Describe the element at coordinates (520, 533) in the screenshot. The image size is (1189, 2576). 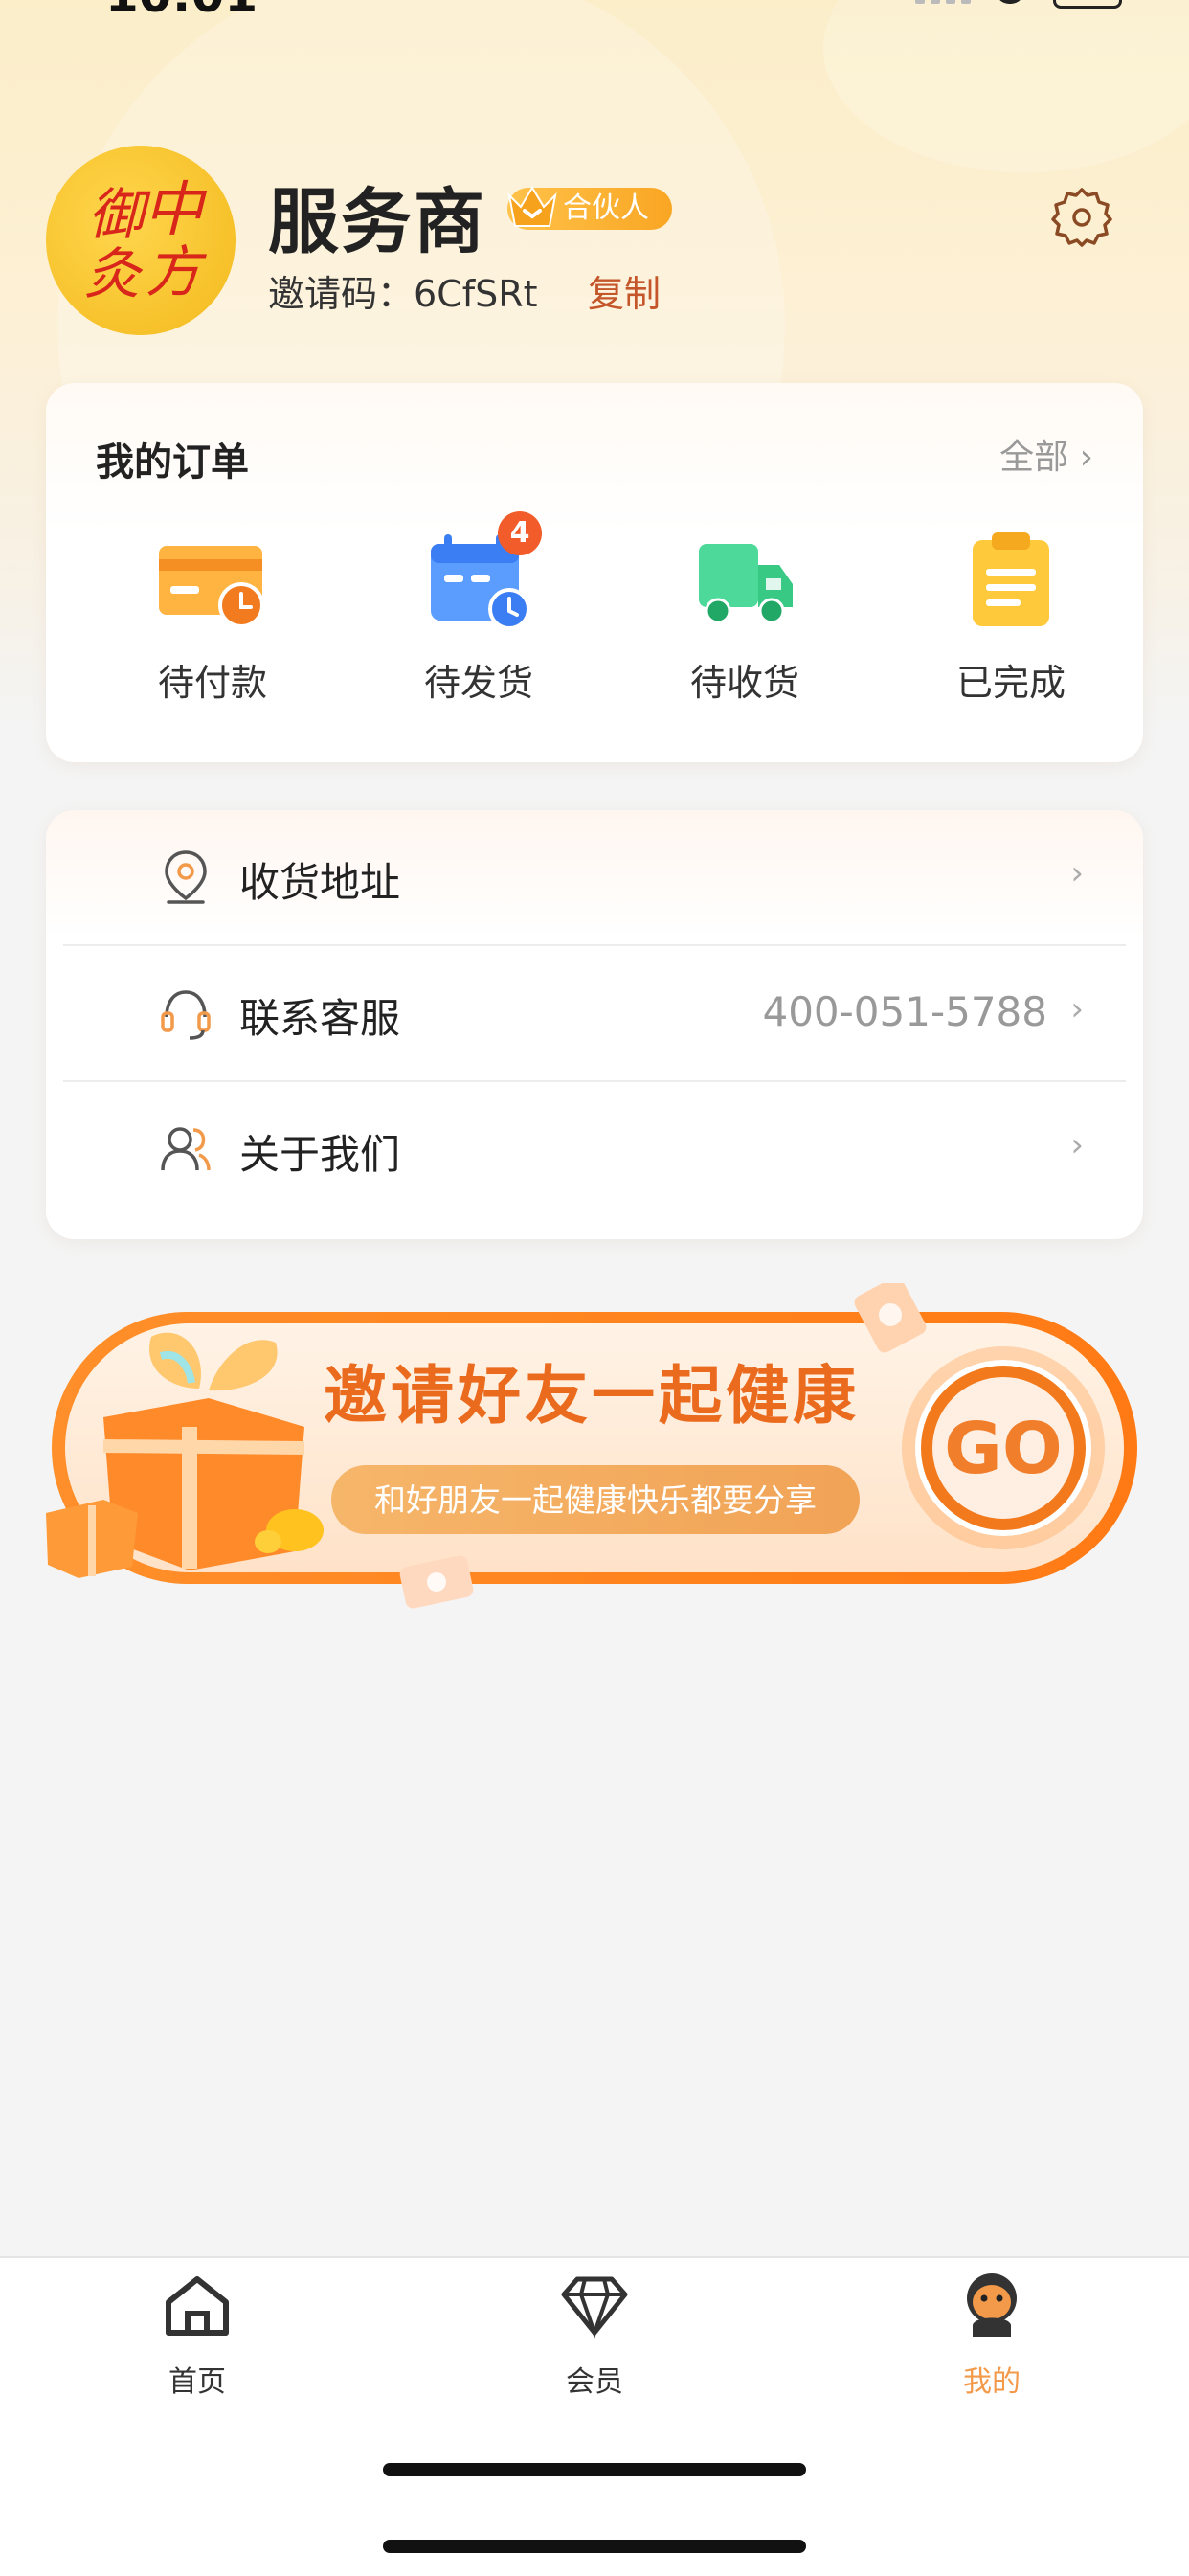
I see `order-count-badge: 4` at that location.